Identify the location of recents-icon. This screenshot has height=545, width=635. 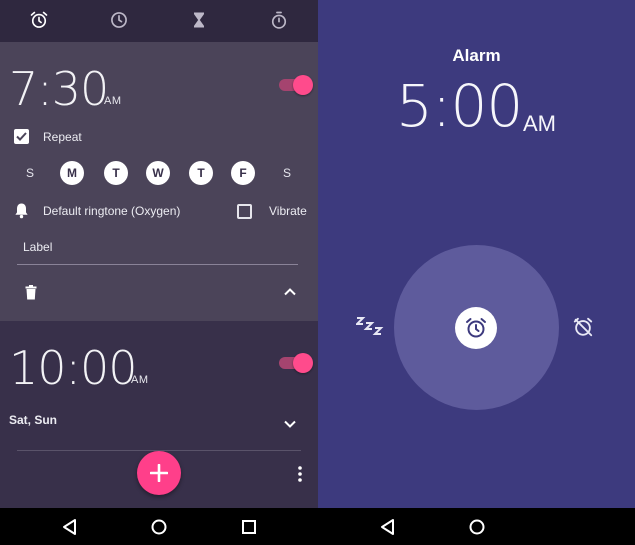
(249, 527).